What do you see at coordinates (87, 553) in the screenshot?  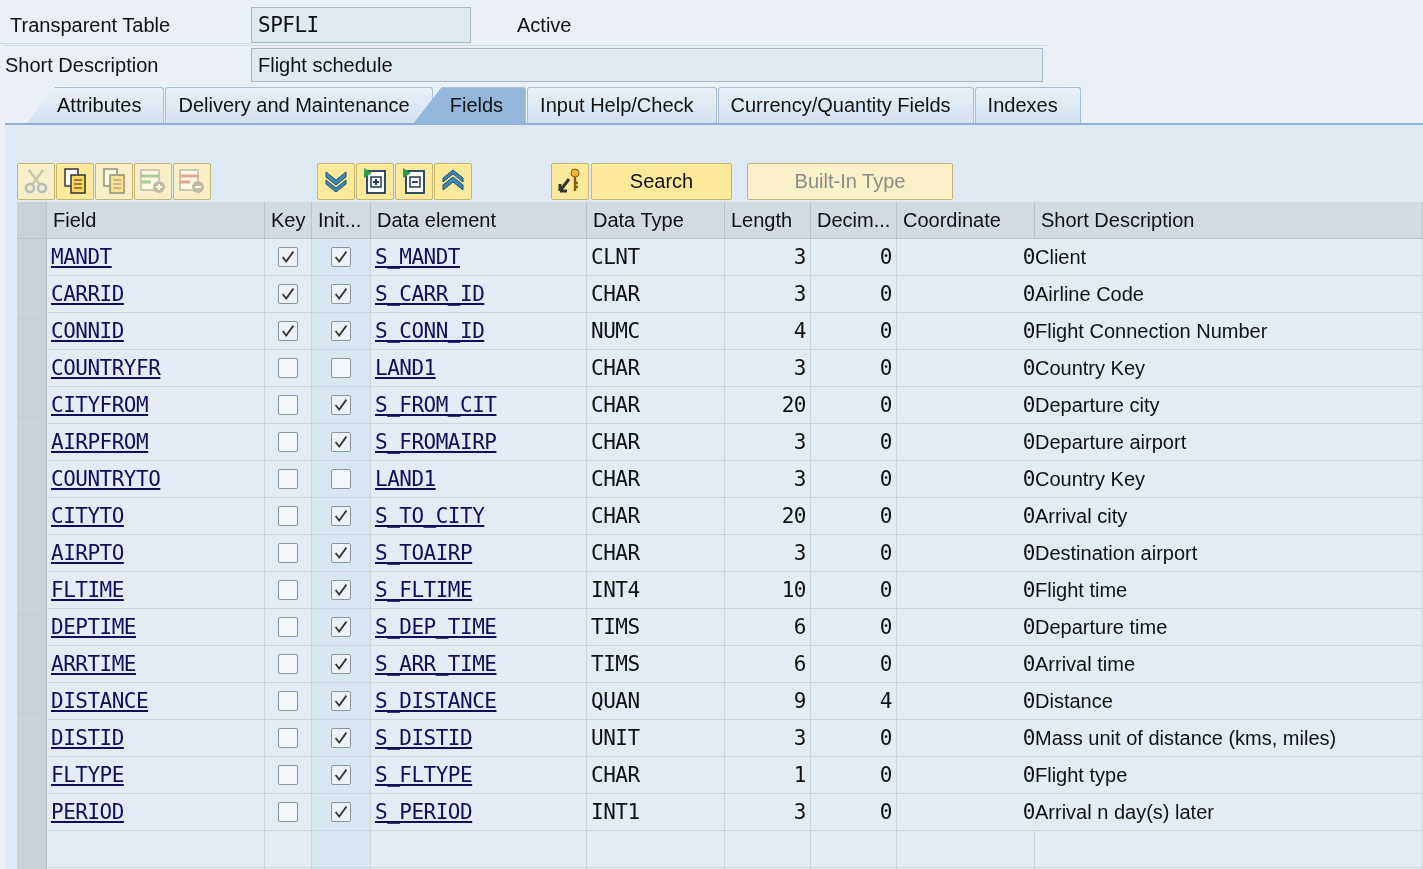 I see `field-link: AIRPTO` at bounding box center [87, 553].